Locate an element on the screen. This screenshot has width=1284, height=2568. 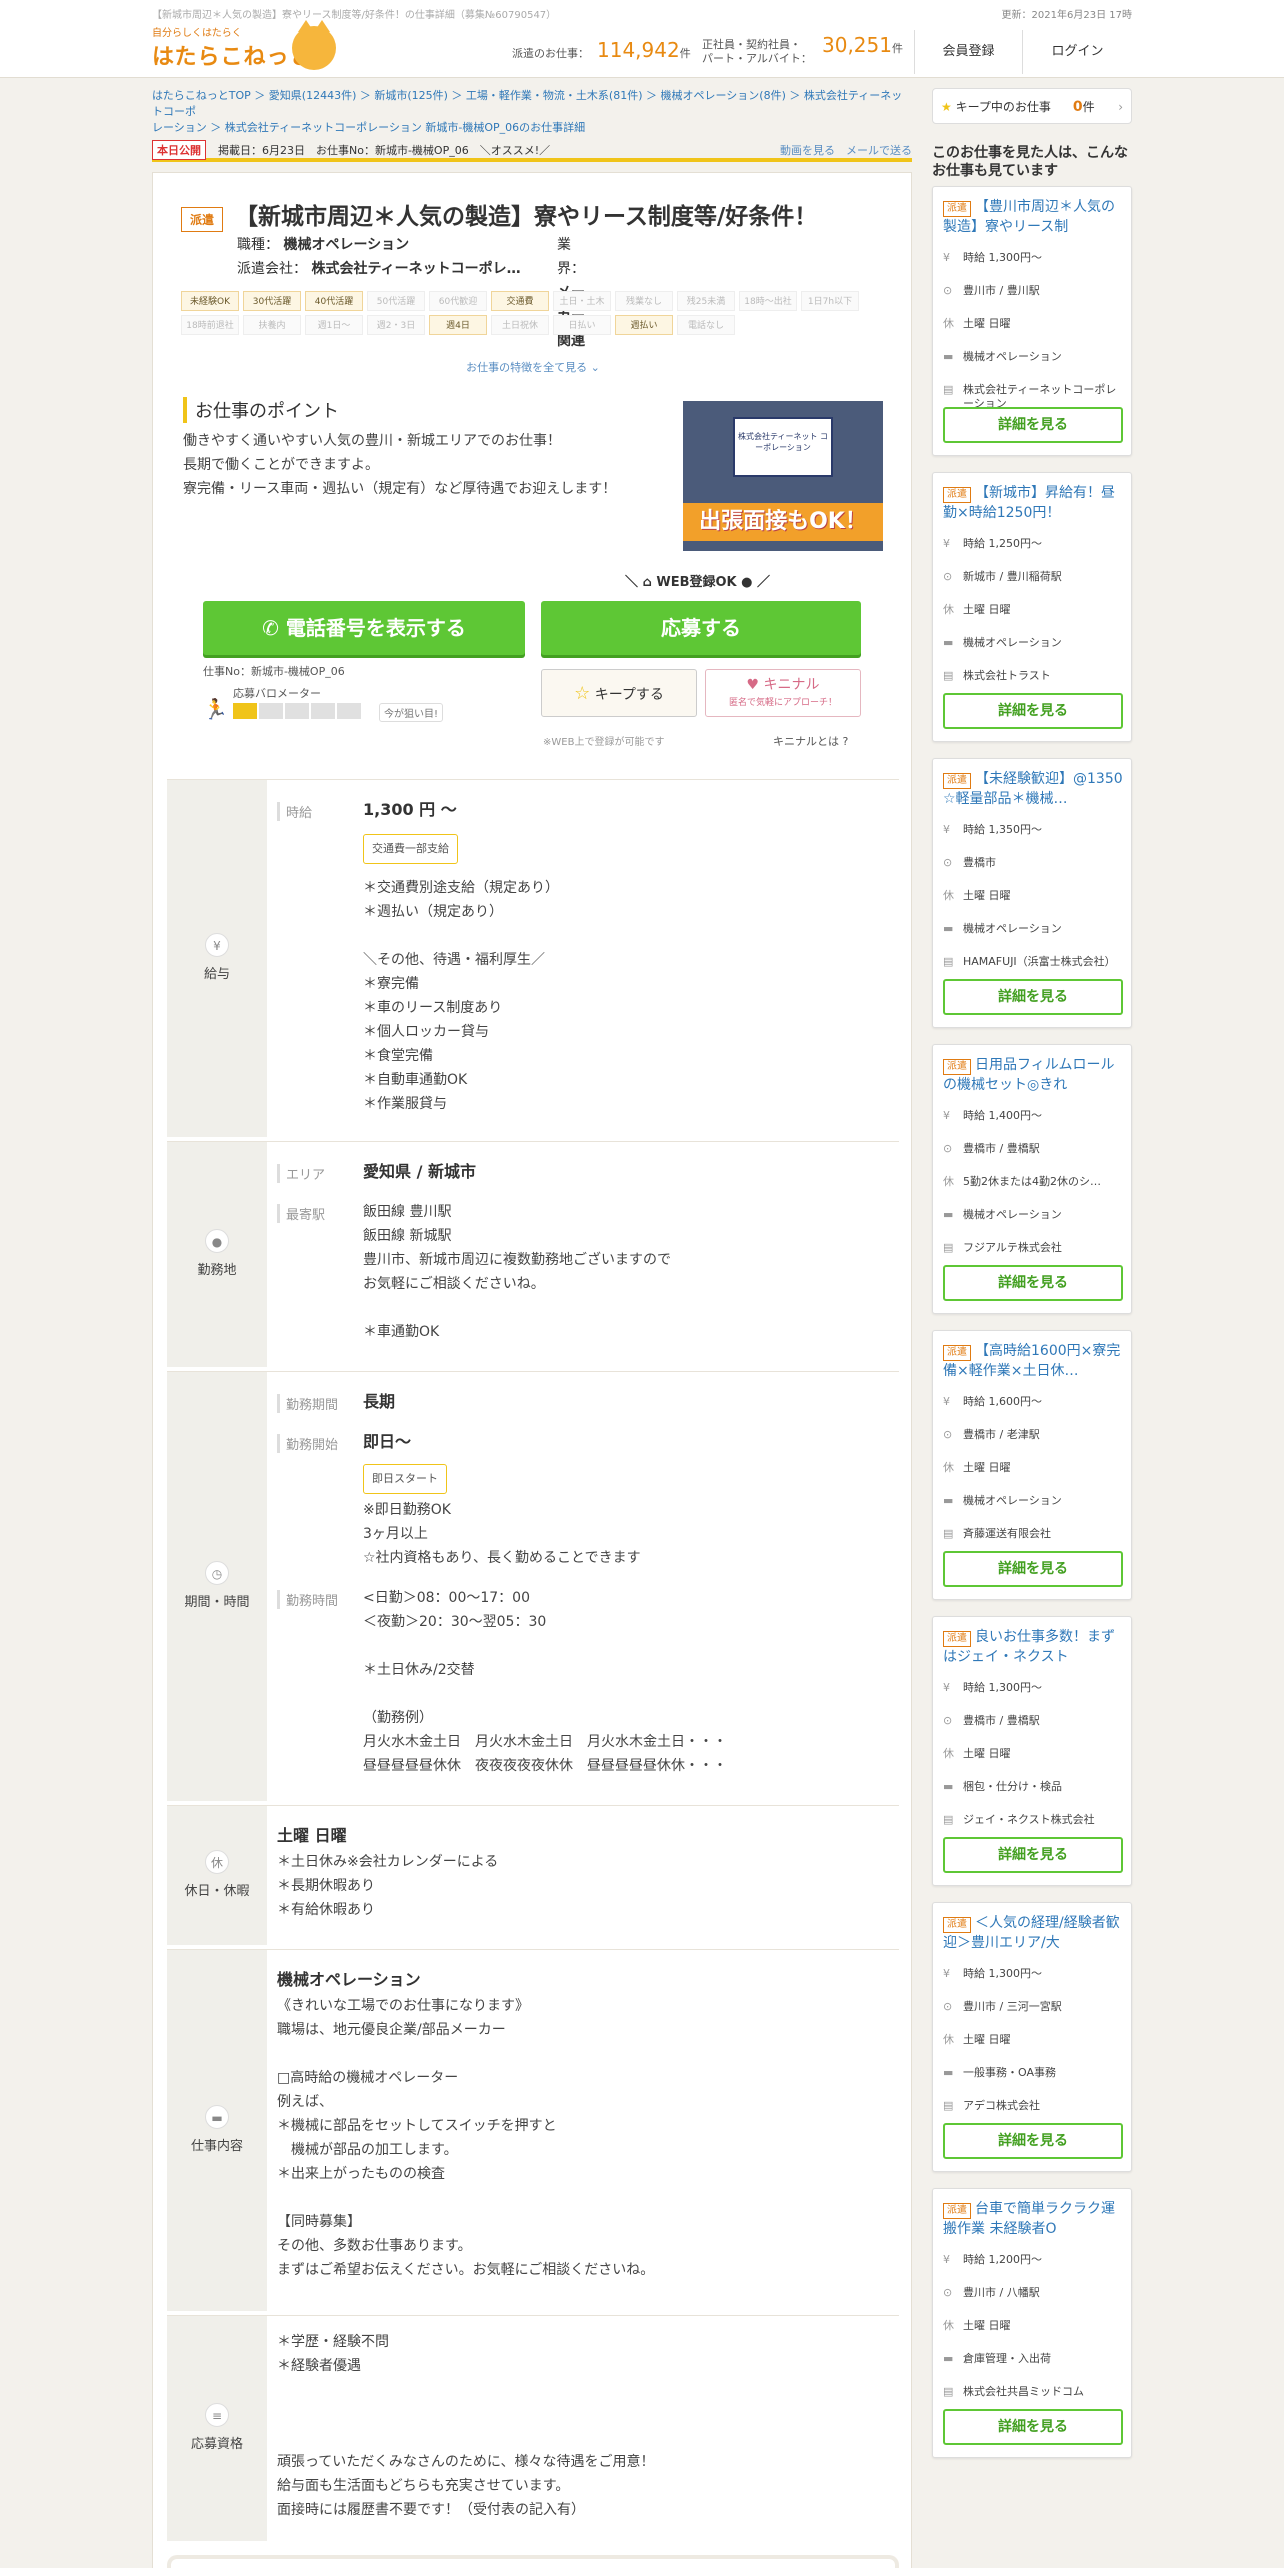
register-button: 会員登録 is located at coordinates (968, 52).